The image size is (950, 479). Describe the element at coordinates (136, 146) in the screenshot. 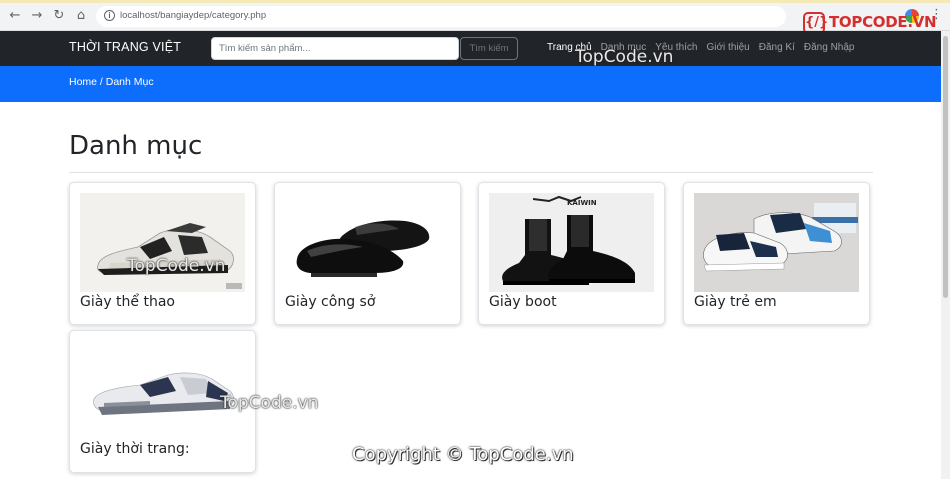

I see `page-title: Danh mục` at that location.